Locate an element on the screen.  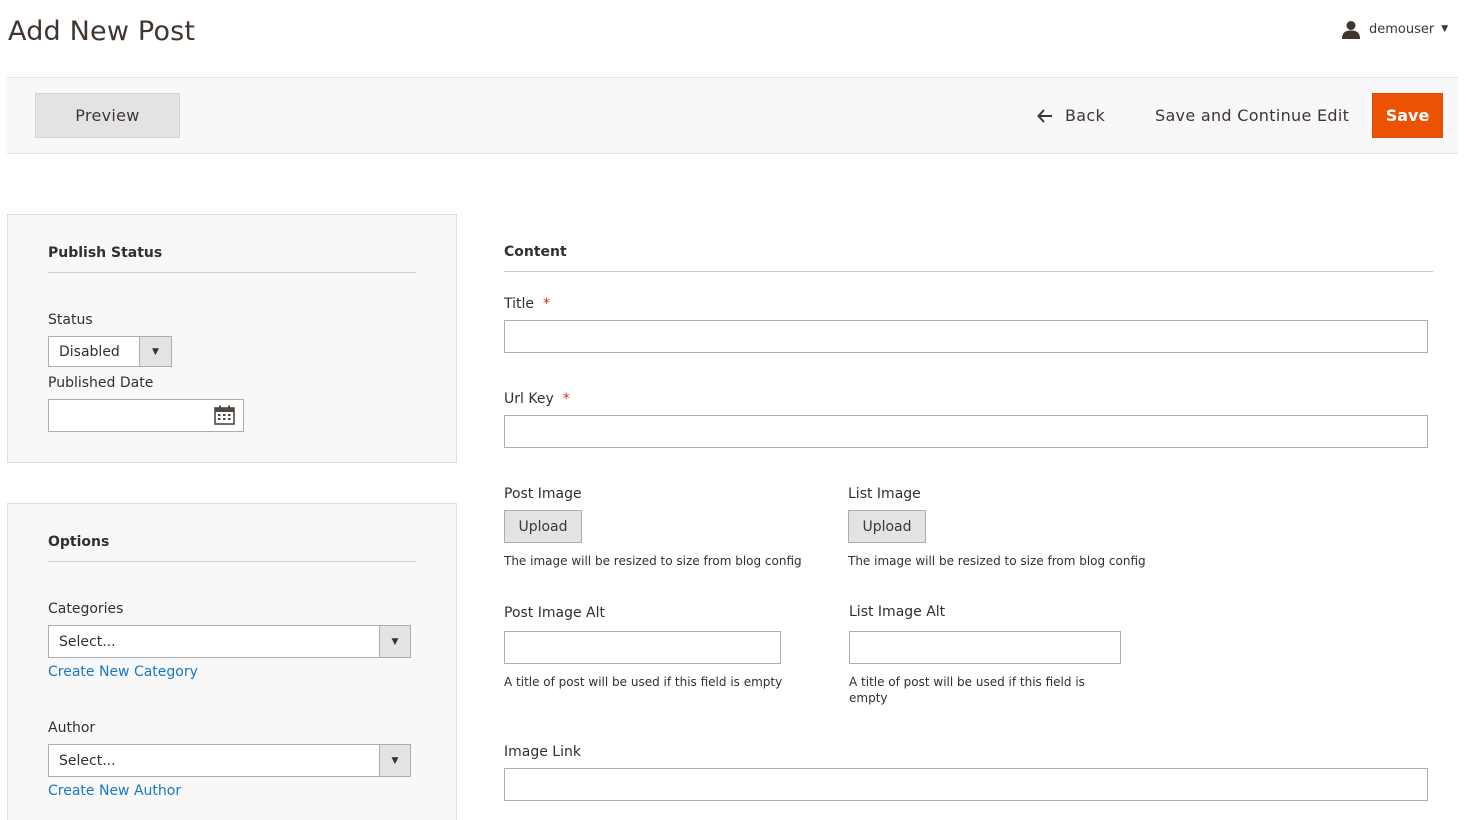
save-and-continue-button: Save and Continue Edit is located at coordinates (1252, 115).